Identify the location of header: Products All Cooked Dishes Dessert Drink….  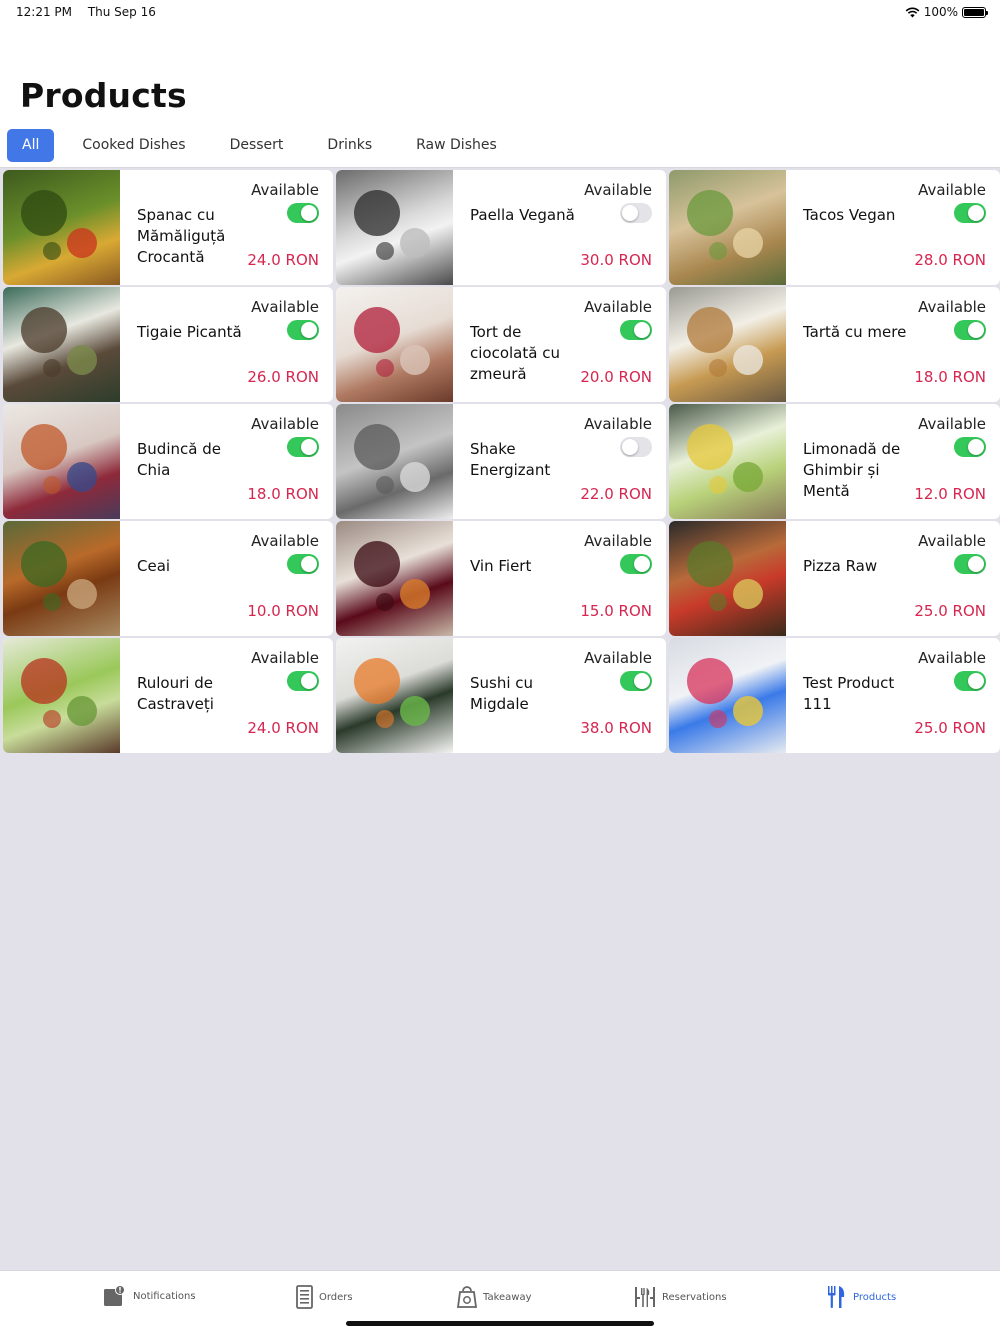
(500, 96).